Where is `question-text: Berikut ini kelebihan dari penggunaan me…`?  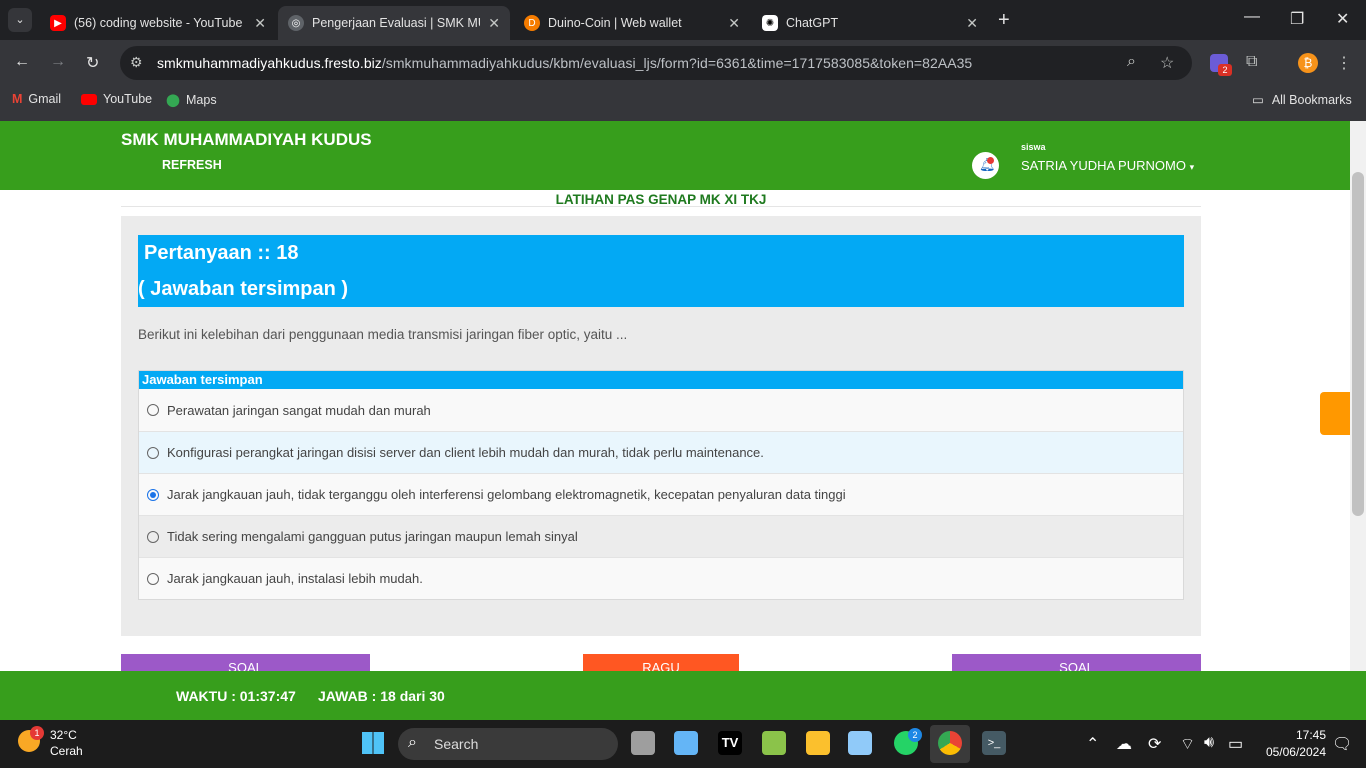
question-text: Berikut ini kelebihan dari penggunaan me… is located at coordinates (383, 334).